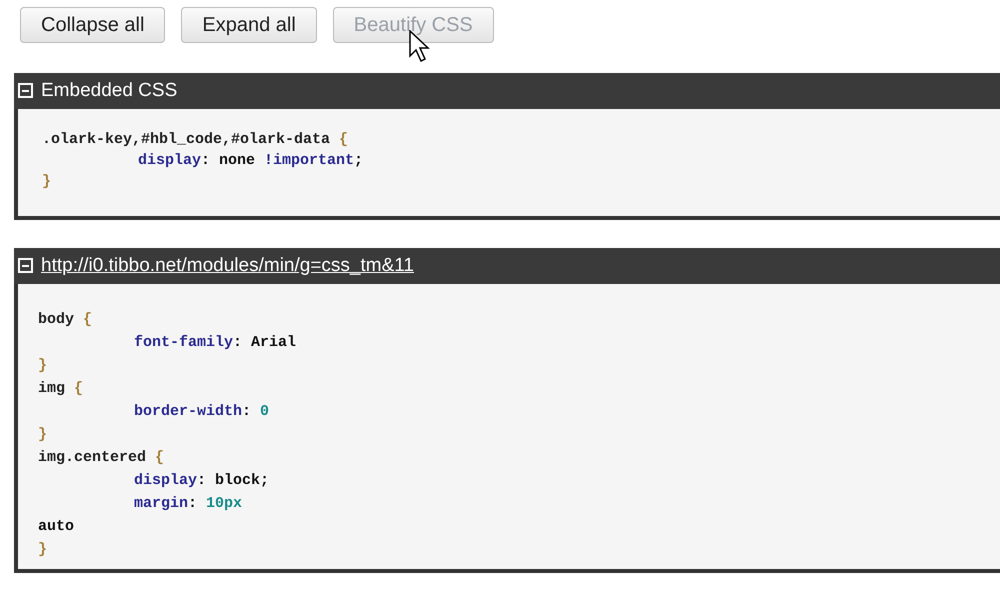  Describe the element at coordinates (57, 526) in the screenshot. I see `code-line: auto` at that location.